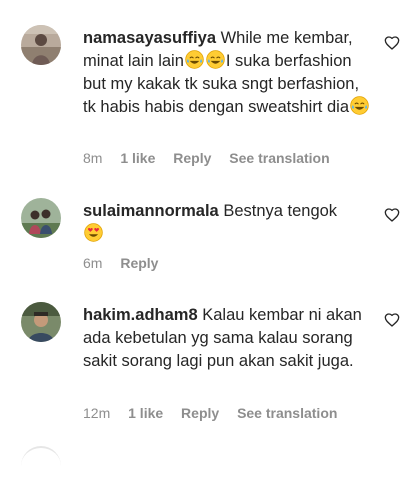 Image resolution: width=418 pixels, height=486 pixels. I want to click on comment-time: 8m, so click(93, 158).